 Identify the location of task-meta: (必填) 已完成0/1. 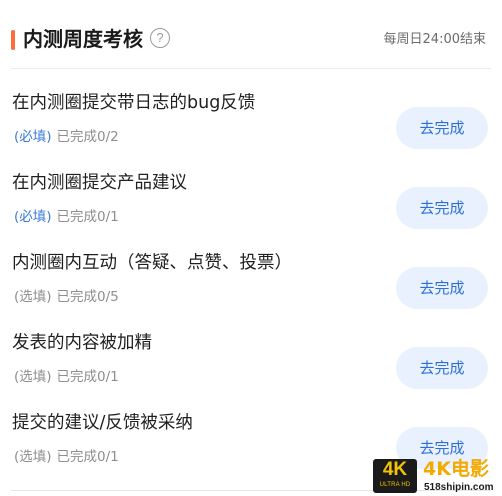
(66, 217).